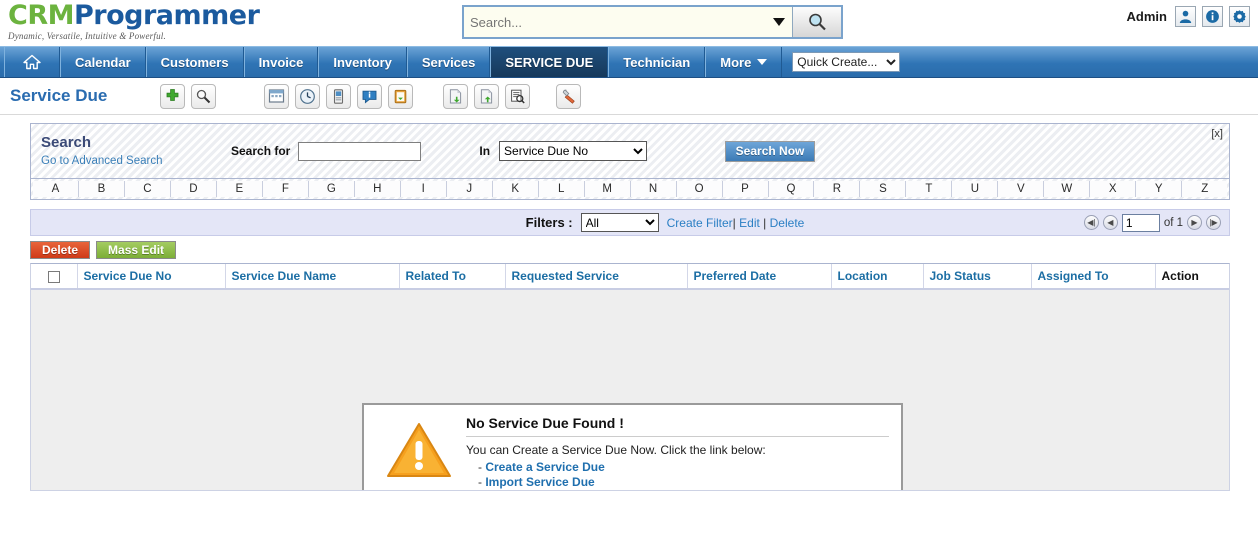 The image size is (1258, 541). Describe the element at coordinates (1113, 189) in the screenshot. I see `alpha-cell-x: X` at that location.